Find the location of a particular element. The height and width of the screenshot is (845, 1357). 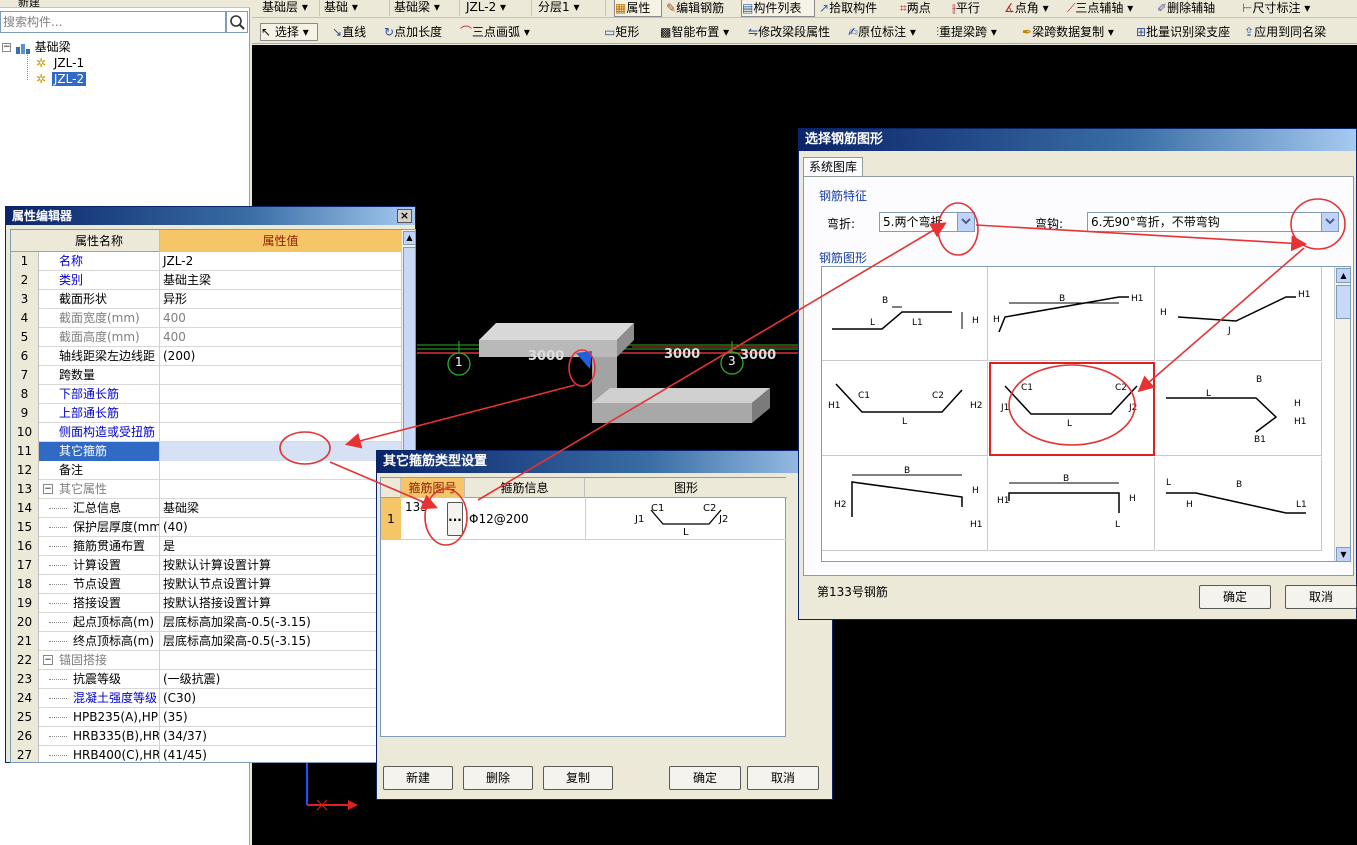

property-value: 是 is located at coordinates (280, 546).